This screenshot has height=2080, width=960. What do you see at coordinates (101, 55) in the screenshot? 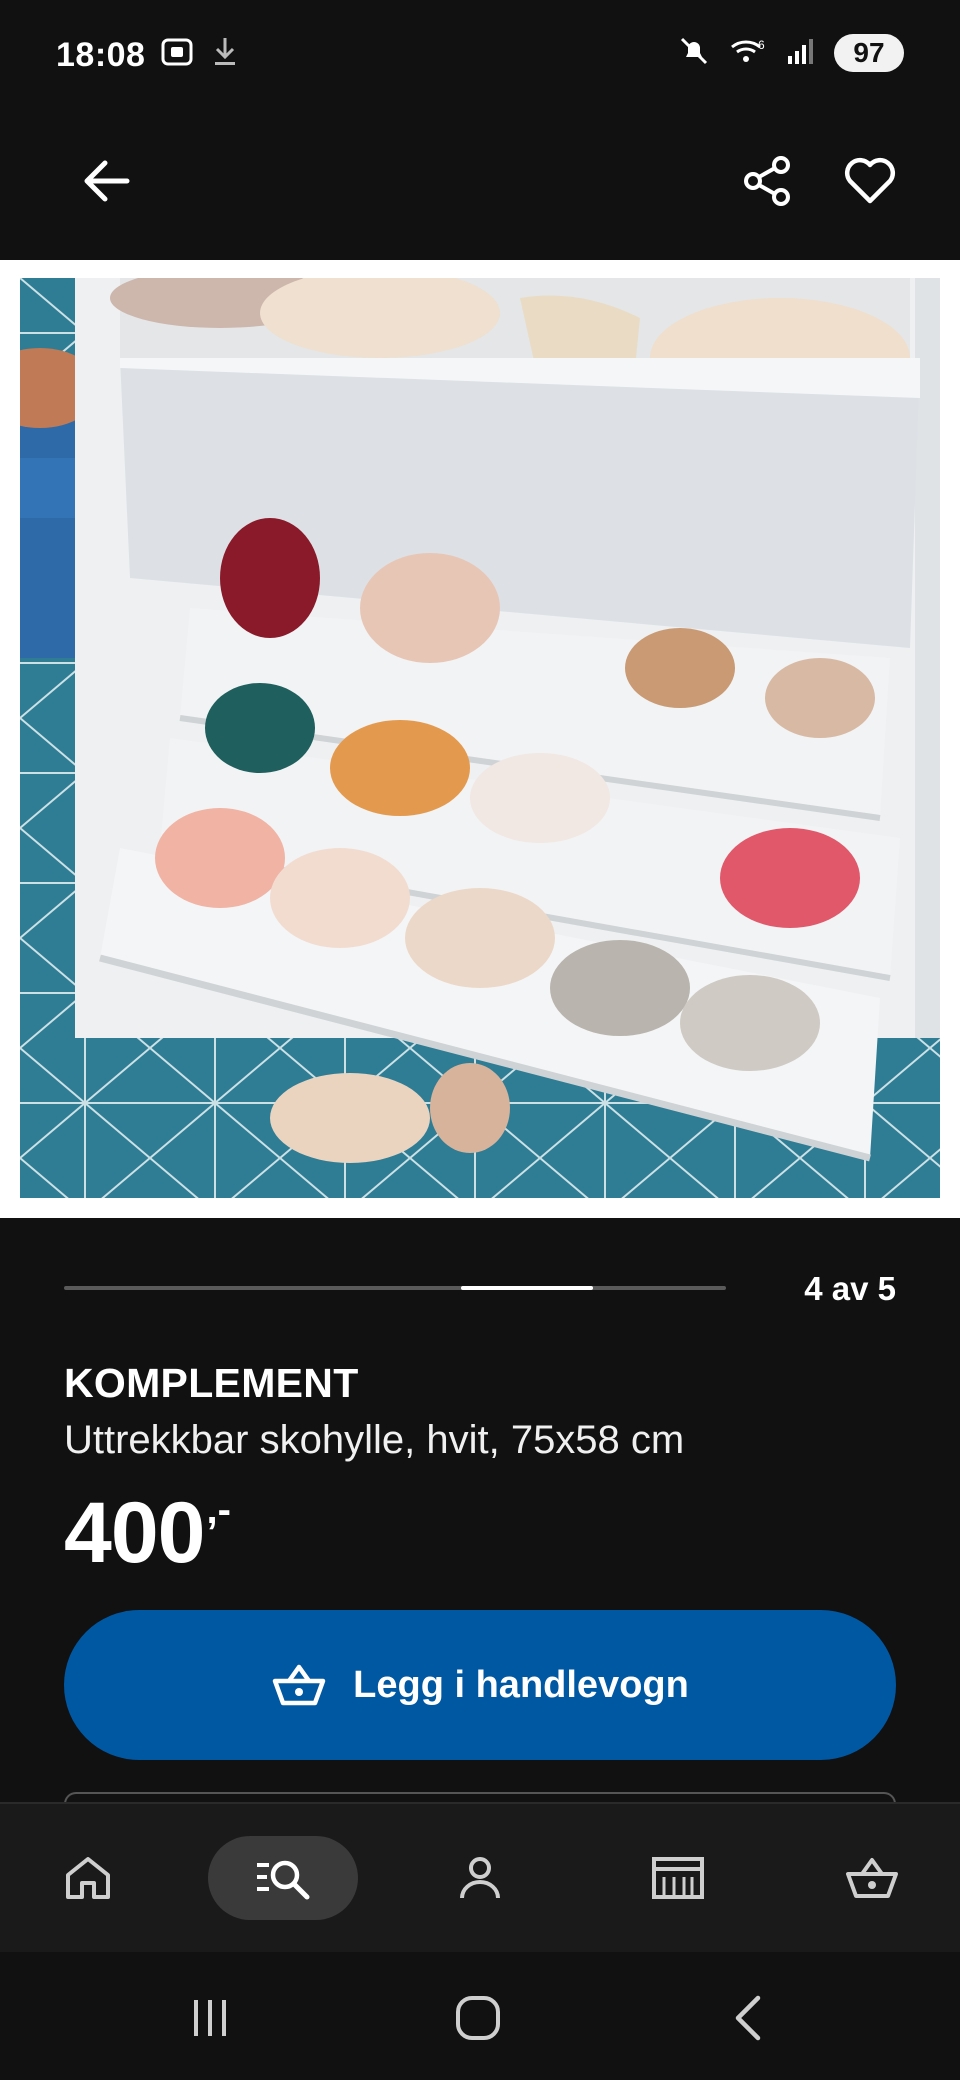
I see `status-time: 18:08` at bounding box center [101, 55].